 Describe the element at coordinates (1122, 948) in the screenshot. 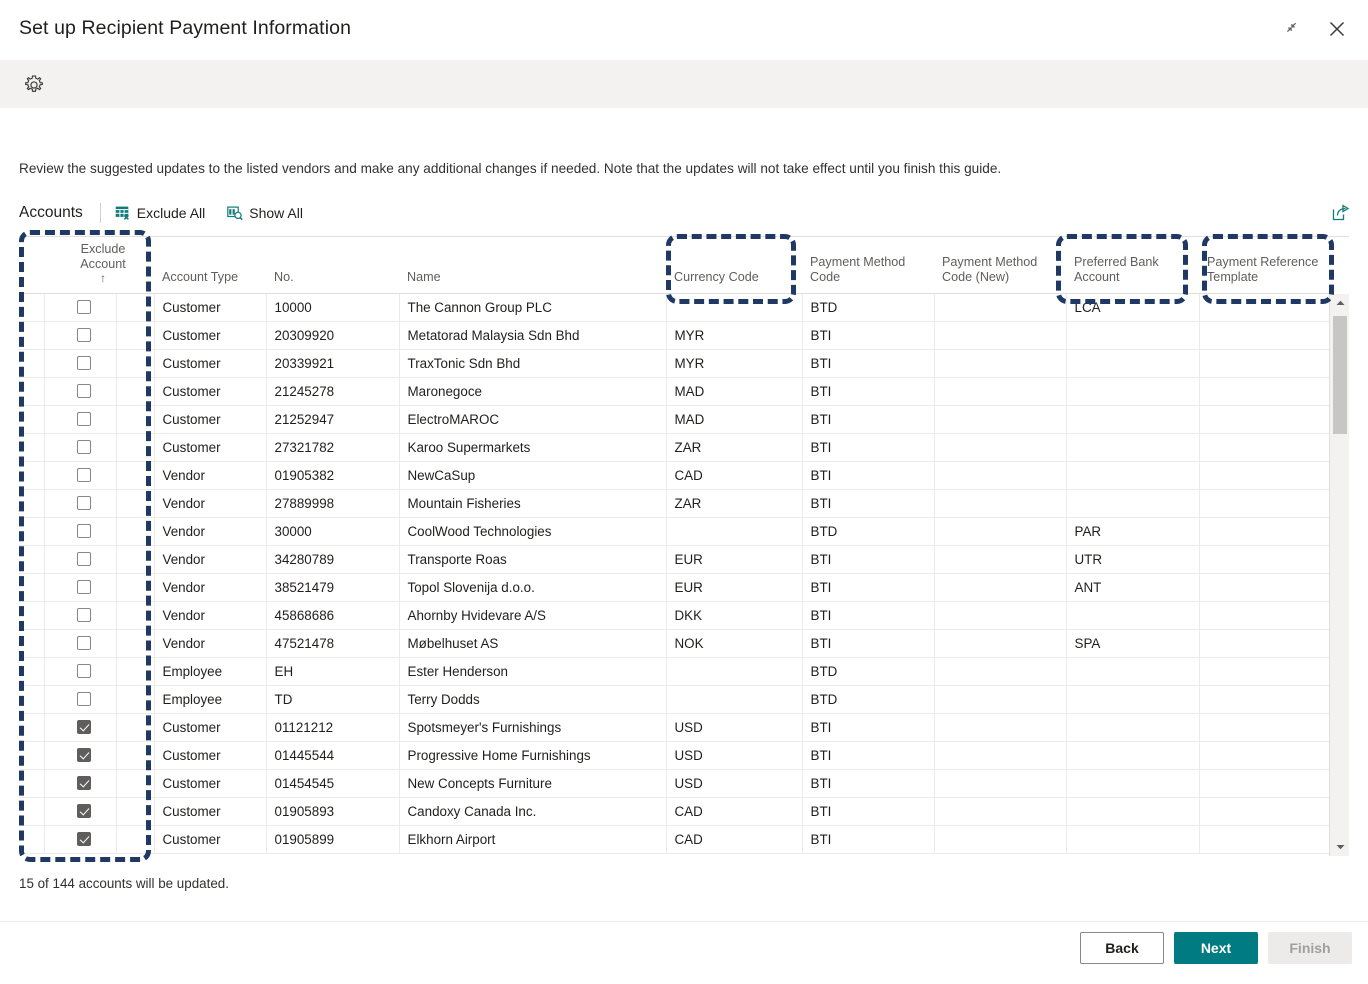

I see `back-button: Back` at that location.